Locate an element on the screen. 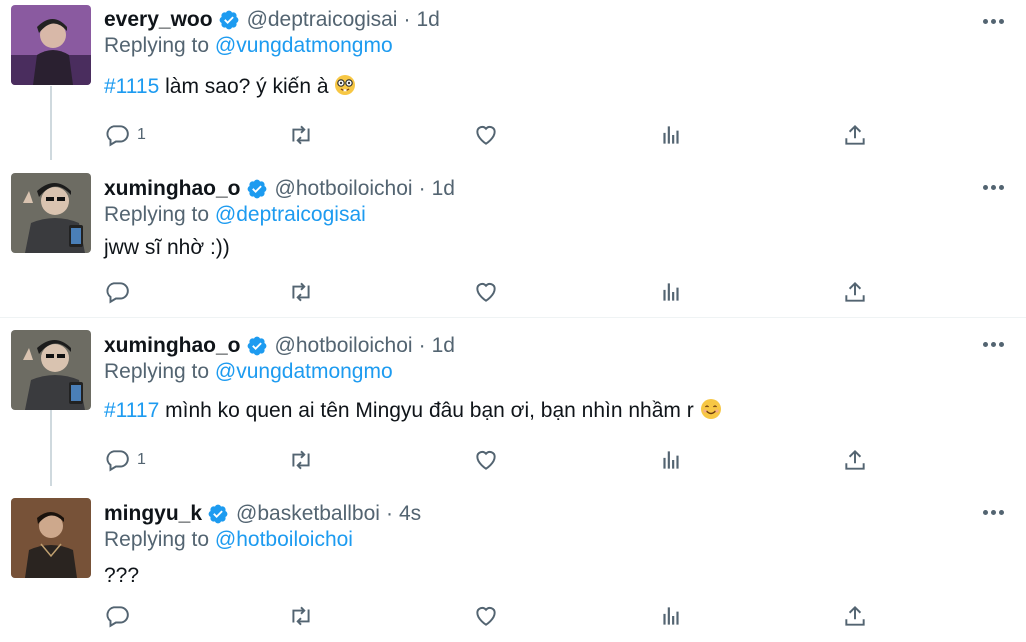 The width and height of the screenshot is (1026, 642). replying-to-line: Replying to @hotboiloichoi is located at coordinates (545, 540).